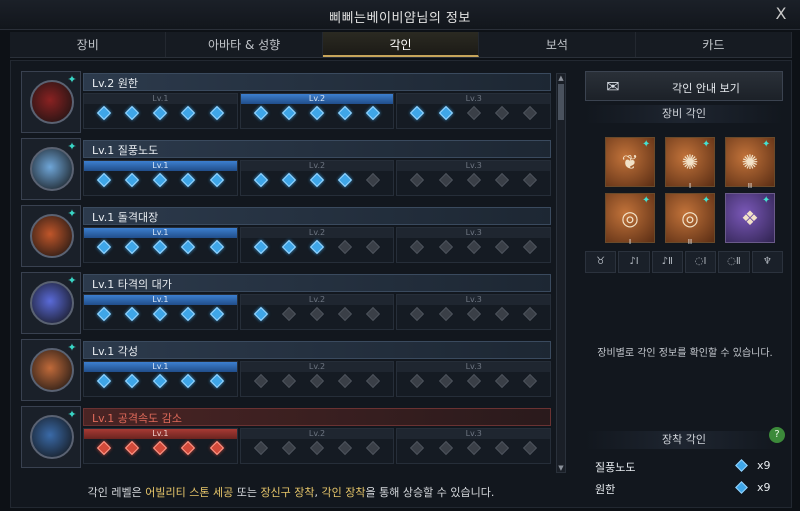 This screenshot has height=511, width=800. I want to click on engraving-row: ✦ Lv.2 원한 Lv.1 Lv.2 Lv.3, so click(287, 102).